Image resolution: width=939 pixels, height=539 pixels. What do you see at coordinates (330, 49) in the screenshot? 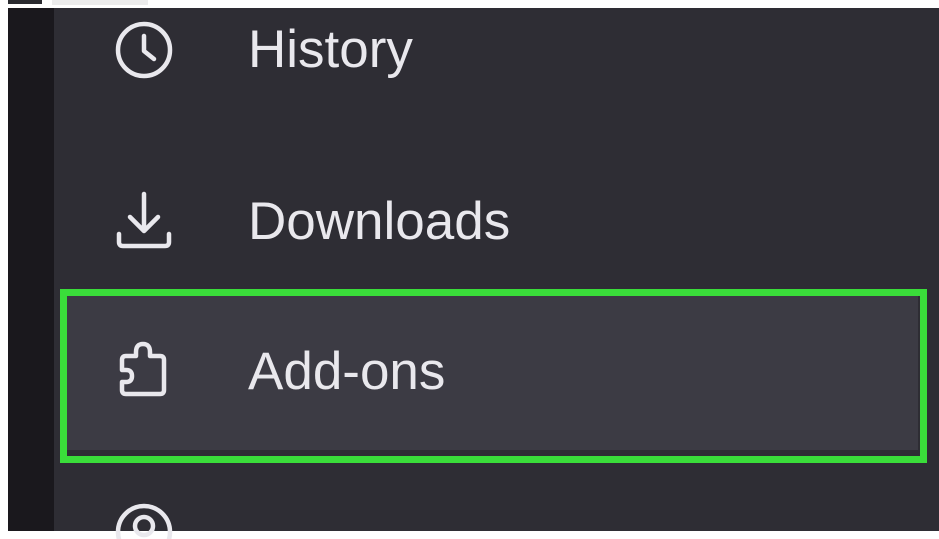
I see `menu-item-label: History` at bounding box center [330, 49].